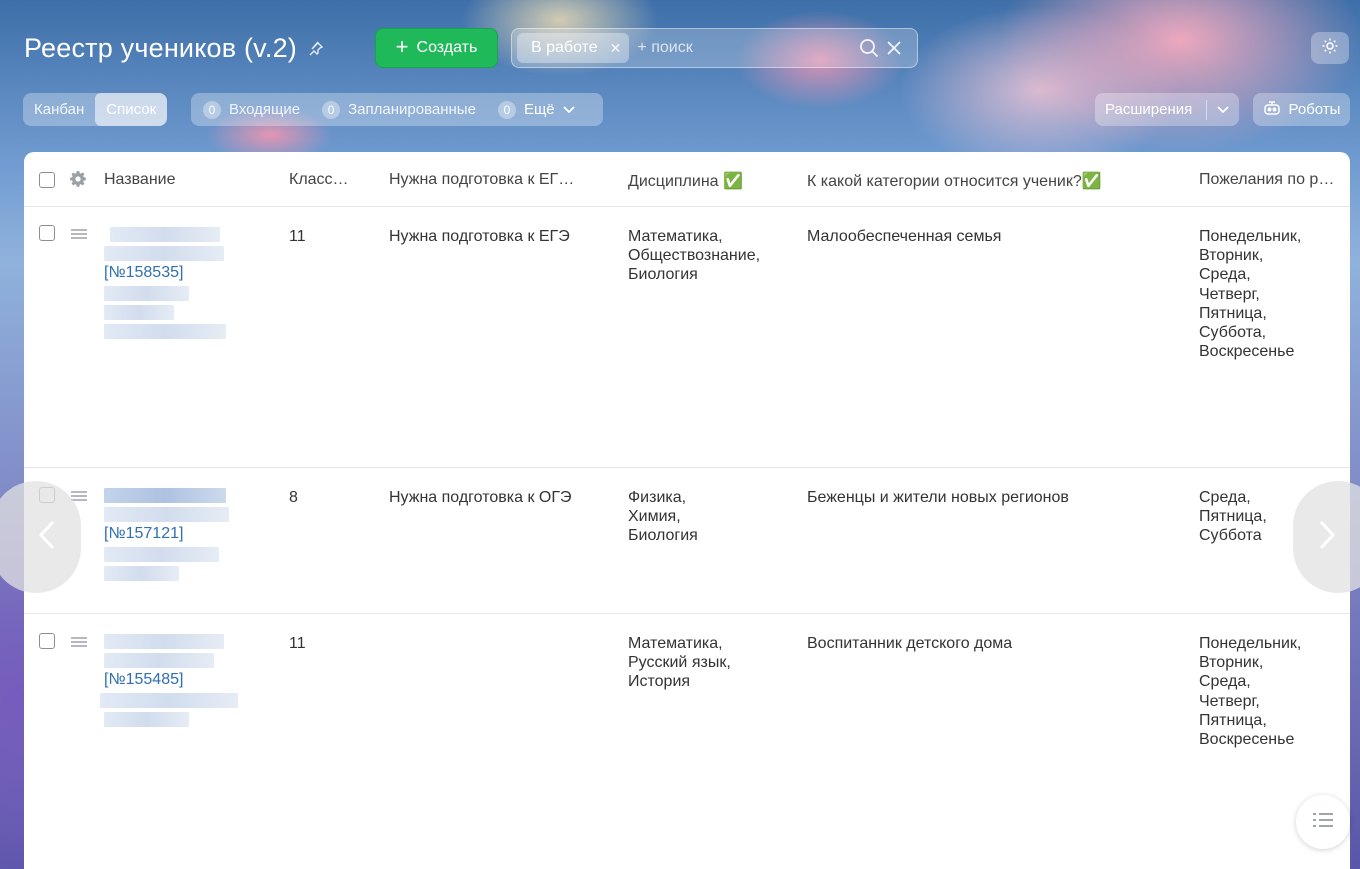 The image size is (1360, 869). Describe the element at coordinates (47, 180) in the screenshot. I see `select-all-checkbox` at that location.